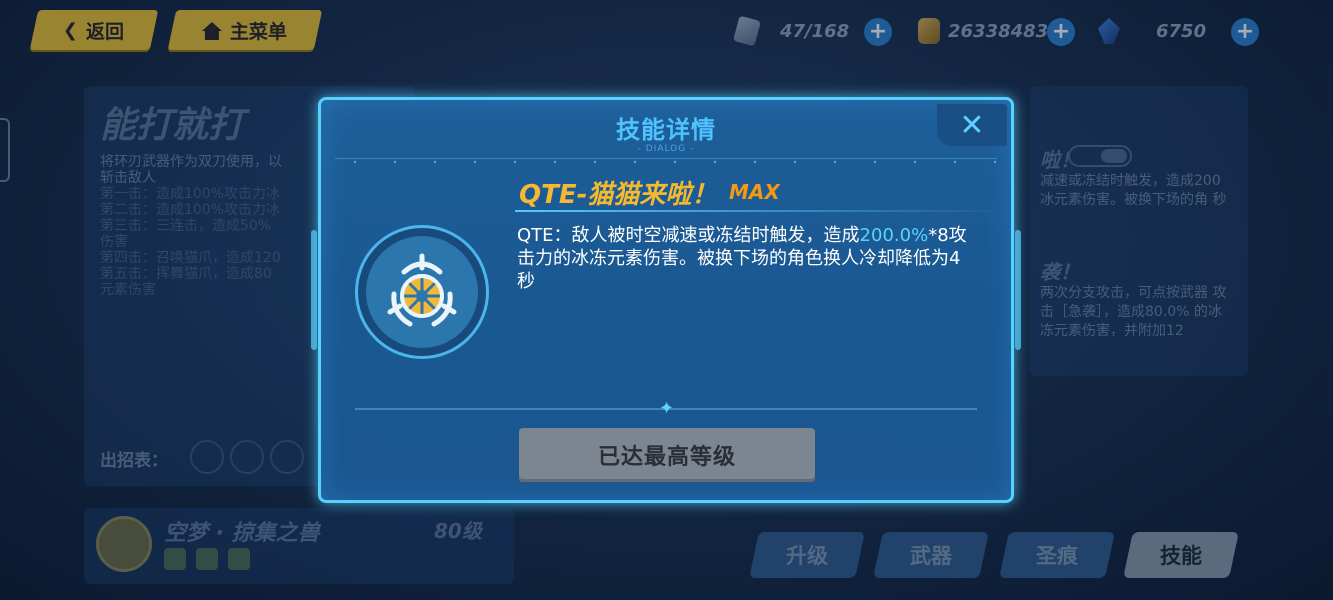 Image resolution: width=1333 pixels, height=600 pixels. What do you see at coordinates (666, 130) in the screenshot?
I see `dialog-title: 技能详情` at bounding box center [666, 130].